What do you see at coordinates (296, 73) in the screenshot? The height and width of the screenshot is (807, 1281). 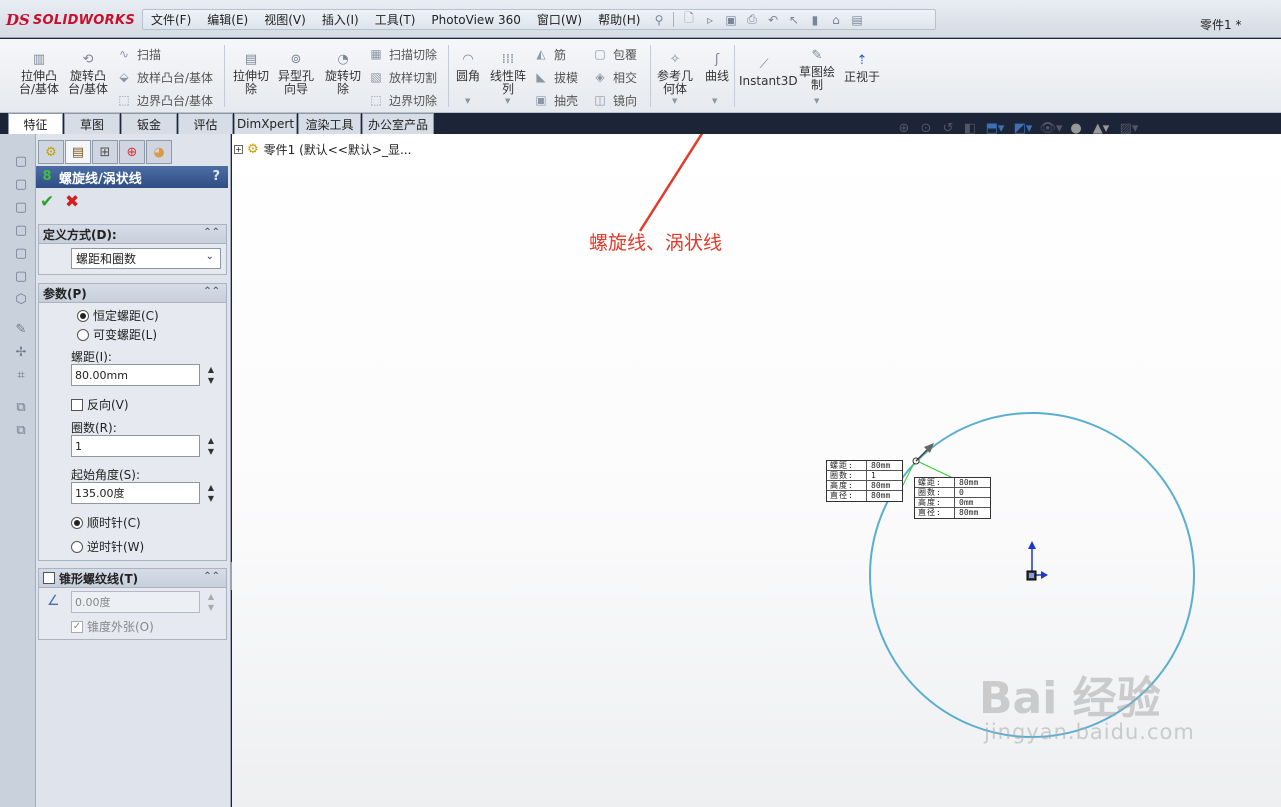 I see `hole-wizard-button: ⊚ 异型孔向导` at bounding box center [296, 73].